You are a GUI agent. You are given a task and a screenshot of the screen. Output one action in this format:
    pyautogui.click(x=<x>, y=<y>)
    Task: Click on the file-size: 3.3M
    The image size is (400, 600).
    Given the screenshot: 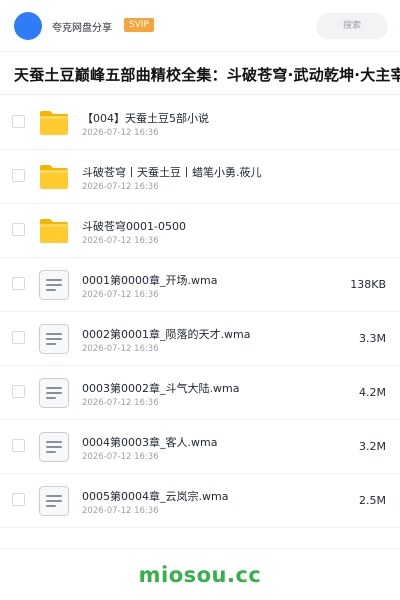 What is the action you would take?
    pyautogui.click(x=372, y=338)
    